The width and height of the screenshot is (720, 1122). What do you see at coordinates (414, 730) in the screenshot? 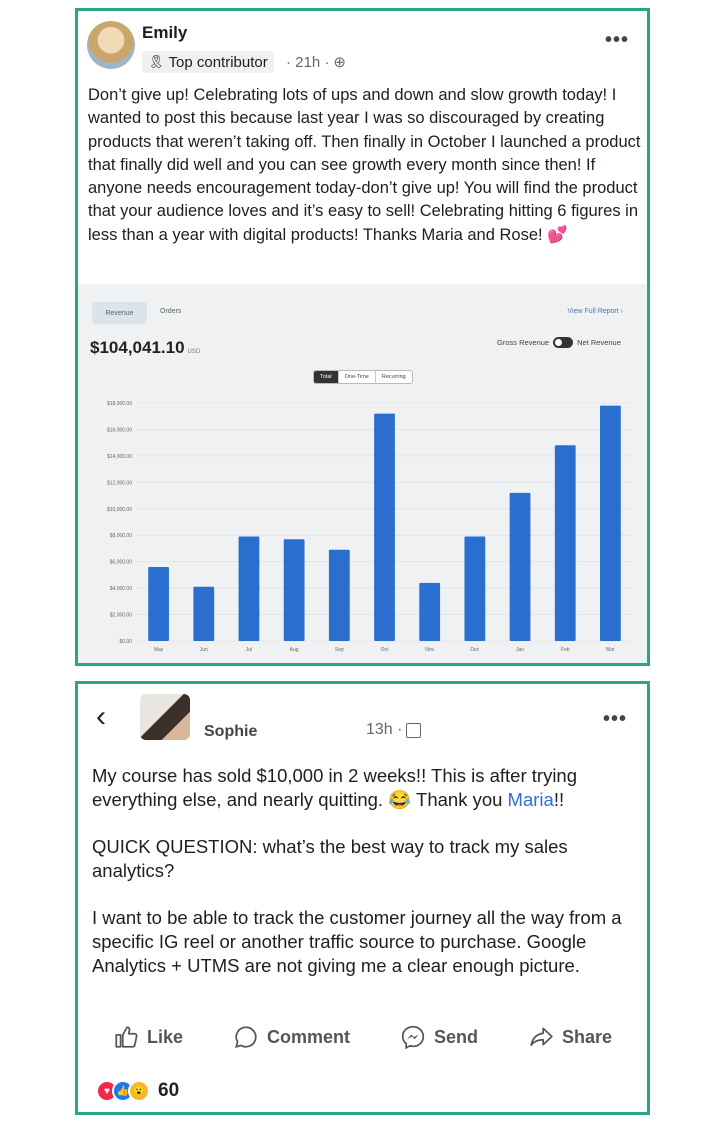
I see `group-icon` at bounding box center [414, 730].